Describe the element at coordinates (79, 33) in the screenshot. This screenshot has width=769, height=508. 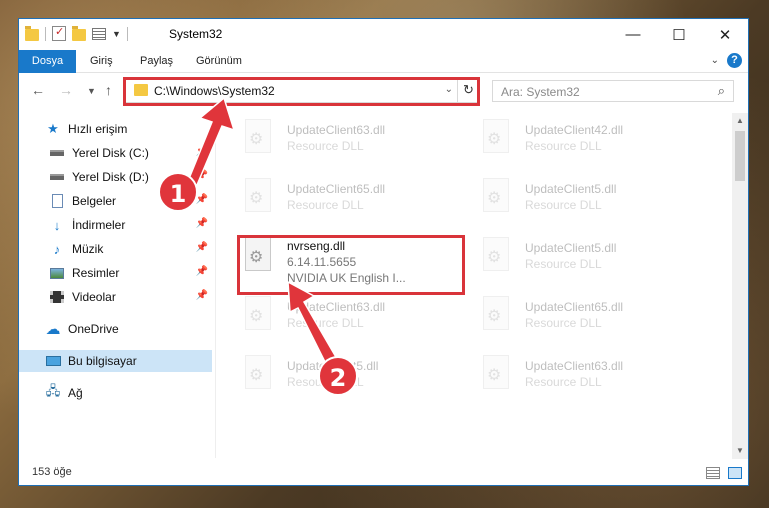
I see `new-folder-icon` at that location.